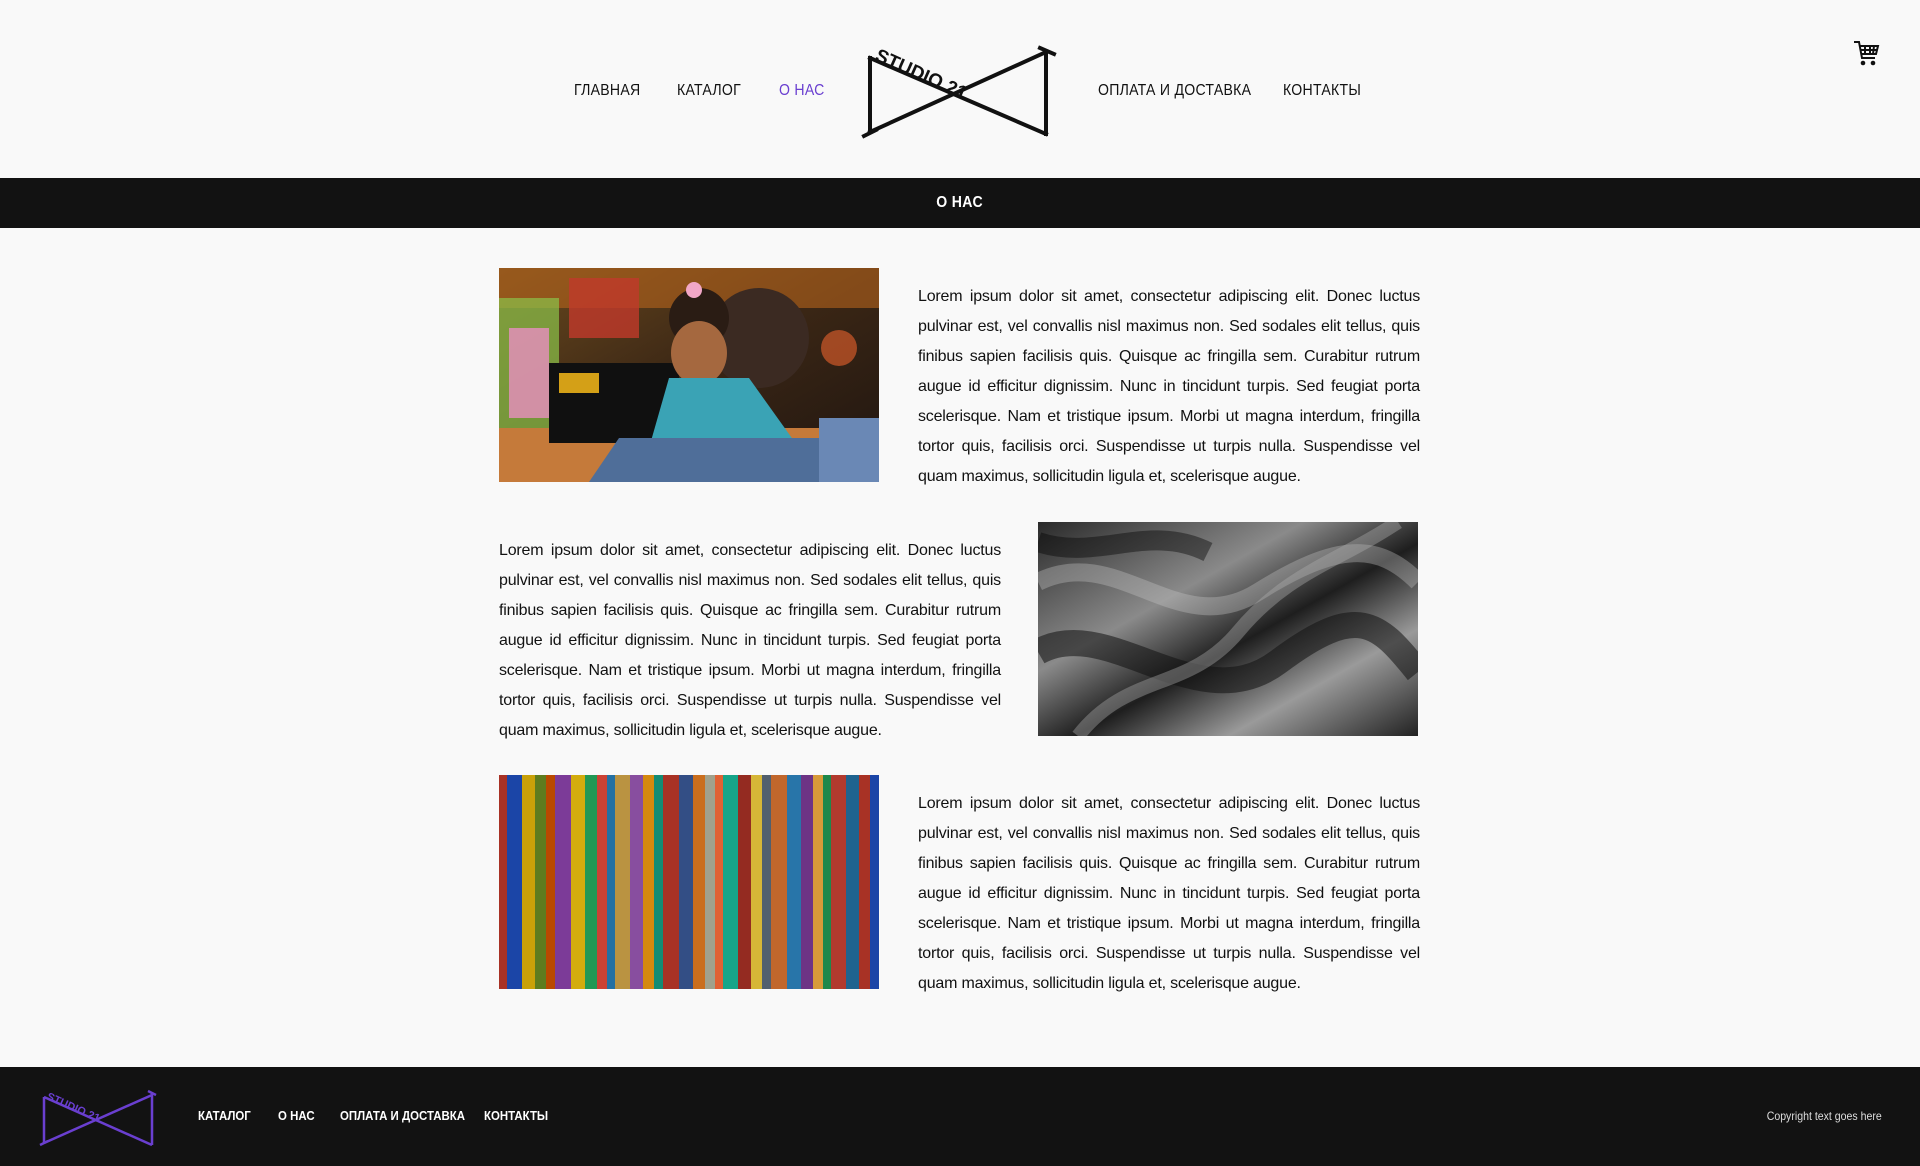  I want to click on nav-item-home: ГЛАВНАЯ, so click(607, 91).